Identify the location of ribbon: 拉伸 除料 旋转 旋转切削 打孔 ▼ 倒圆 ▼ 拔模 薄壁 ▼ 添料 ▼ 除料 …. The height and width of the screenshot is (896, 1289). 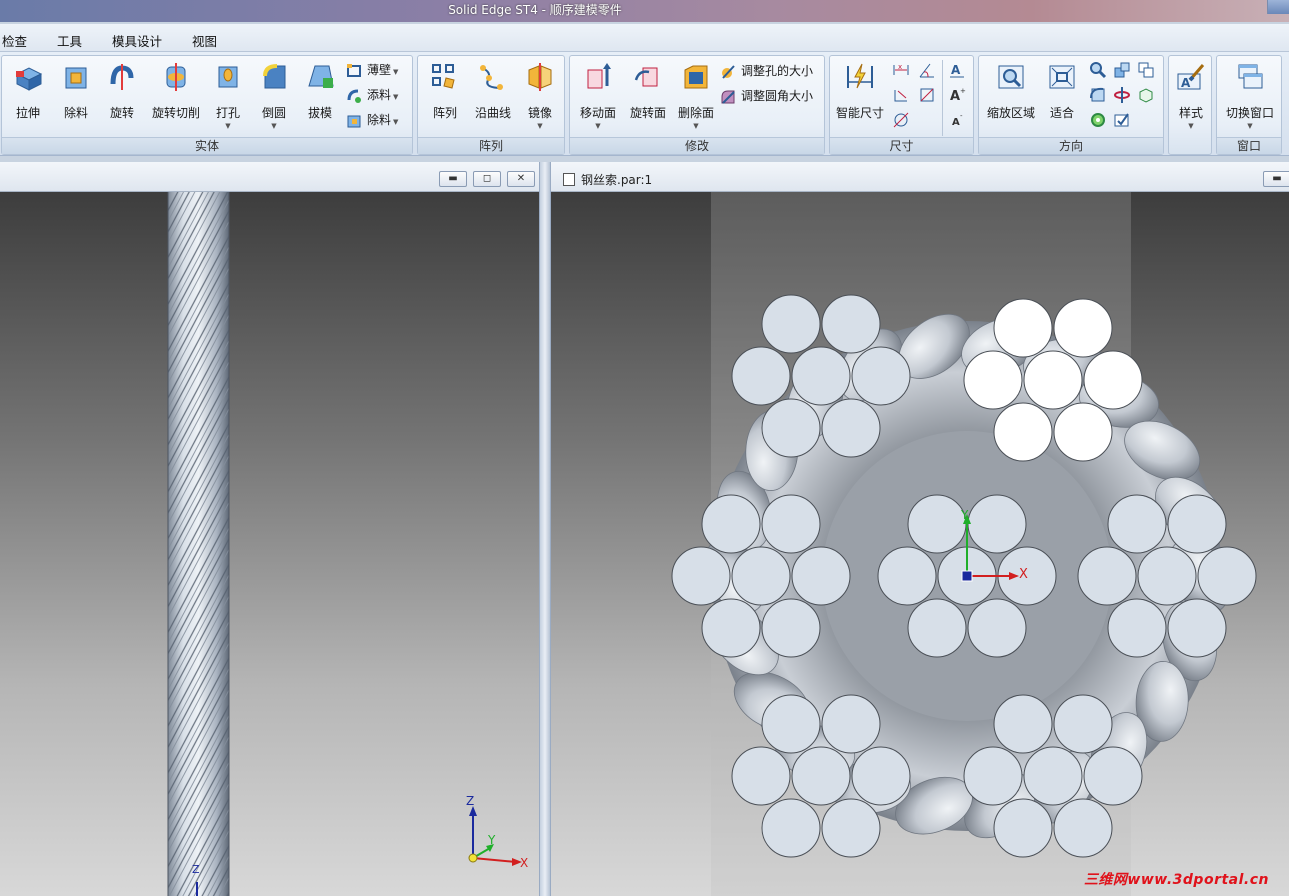
(644, 104).